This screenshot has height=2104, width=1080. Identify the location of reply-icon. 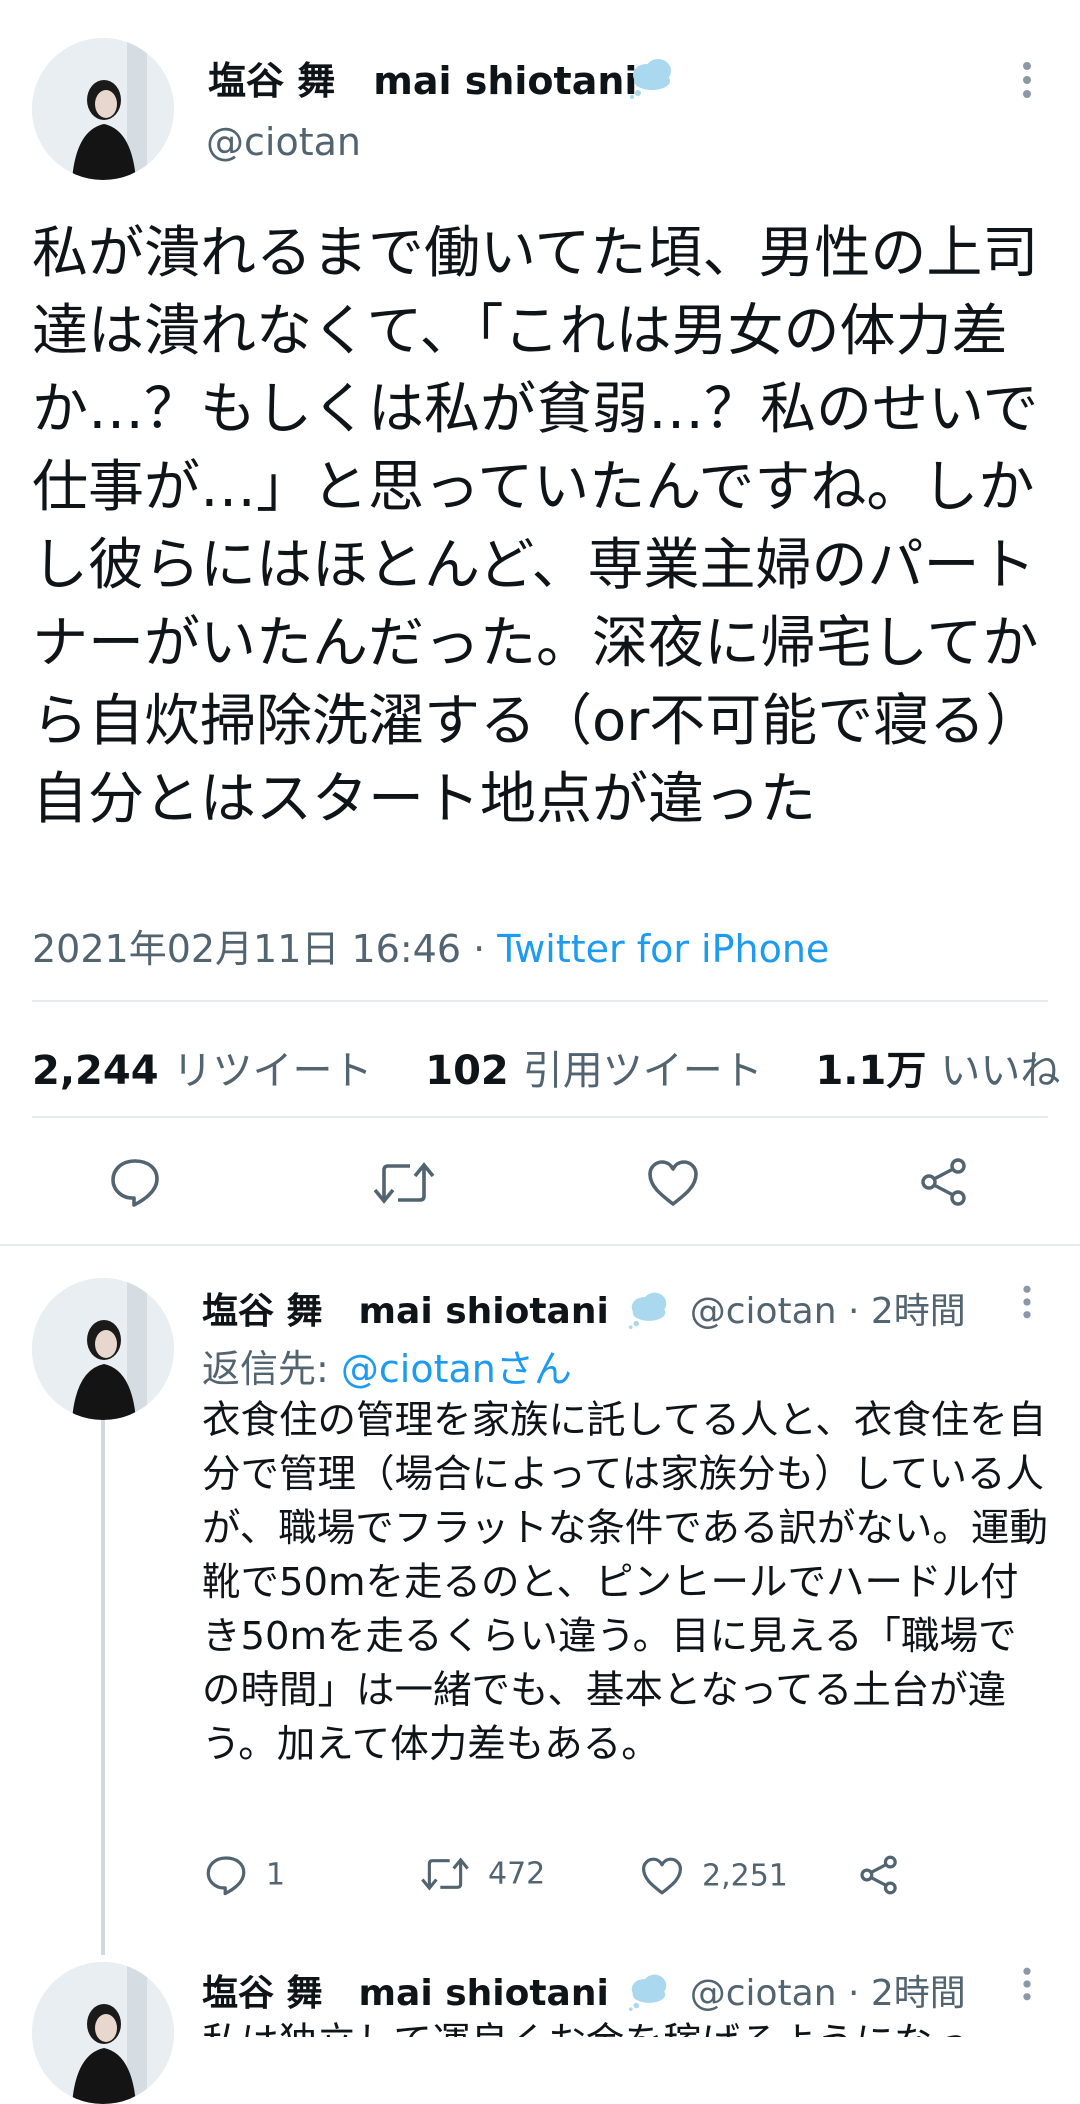
(135, 1182).